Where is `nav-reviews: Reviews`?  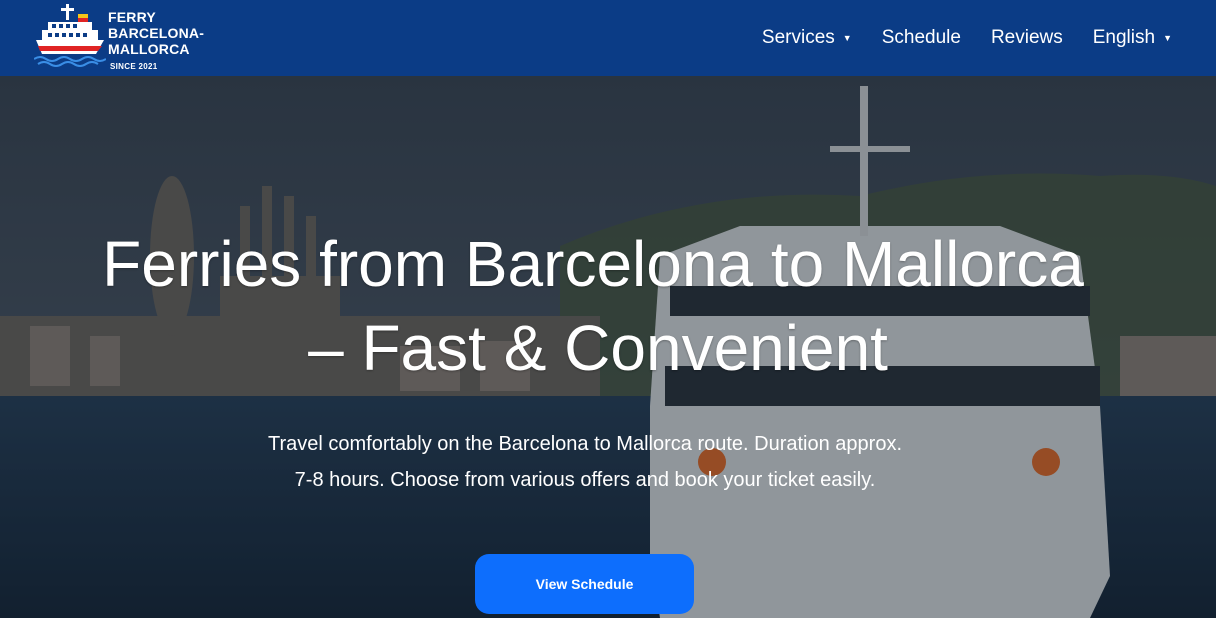
nav-reviews: Reviews is located at coordinates (1027, 38).